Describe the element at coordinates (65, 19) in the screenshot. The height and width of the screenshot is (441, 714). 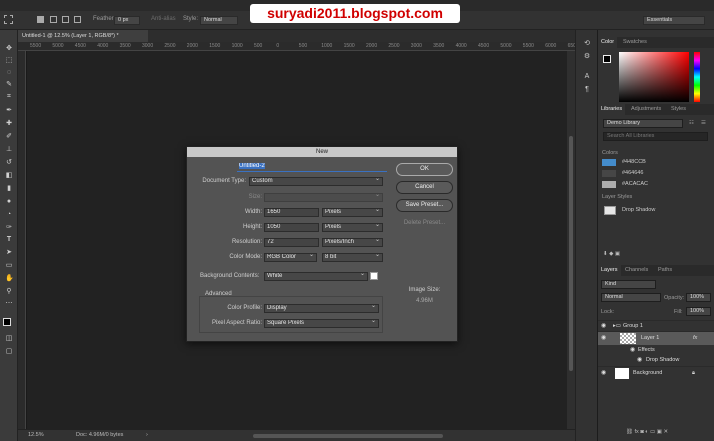
I see `subtract-selection-icon` at that location.